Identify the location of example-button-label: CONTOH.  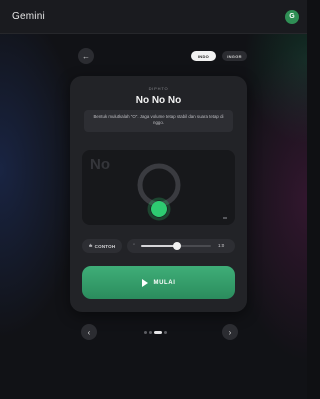
(105, 246).